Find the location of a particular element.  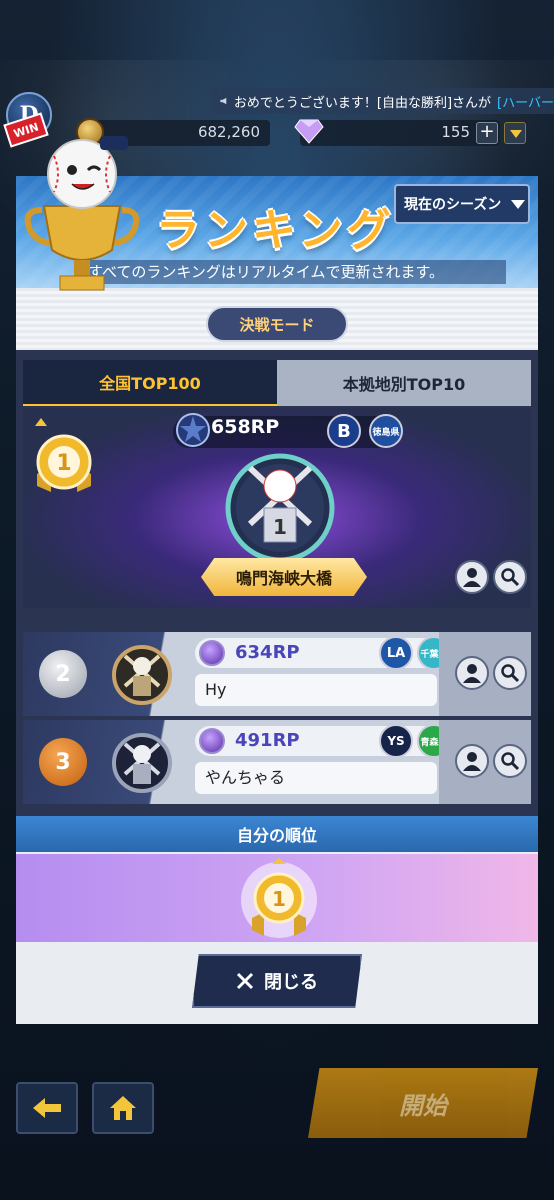

rank-badge: 3 is located at coordinates (63, 762).